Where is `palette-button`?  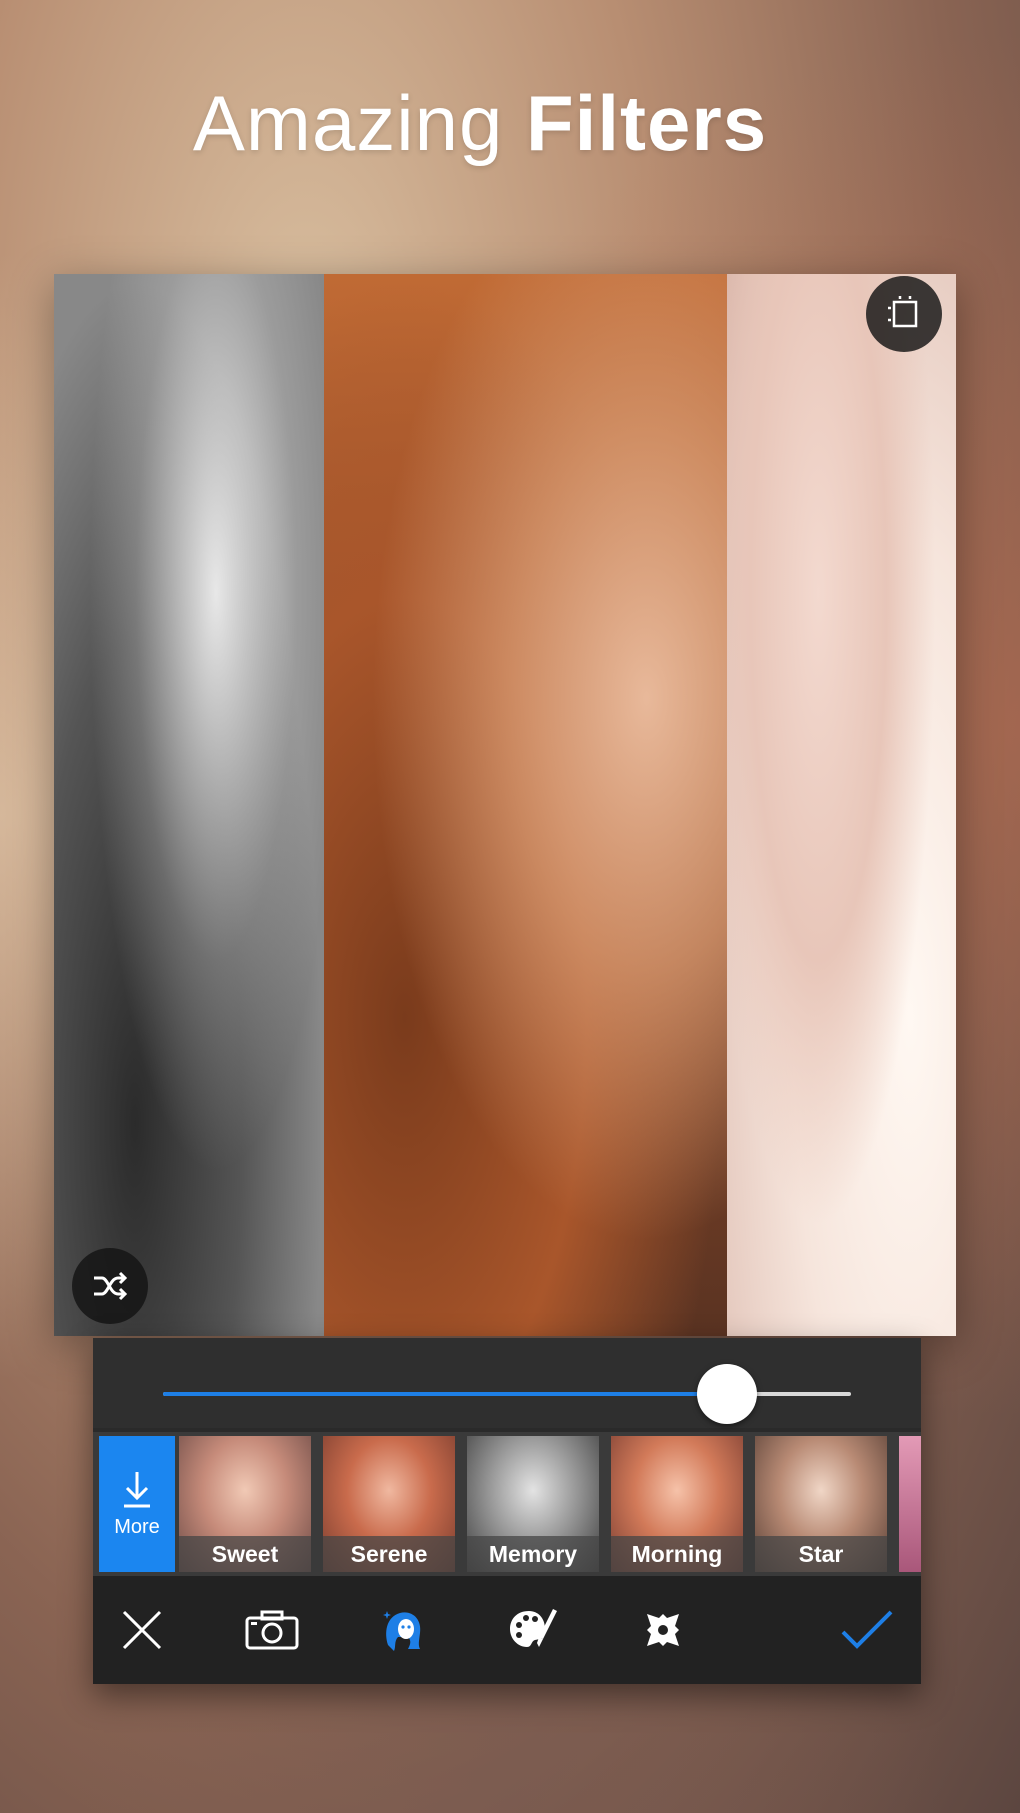 palette-button is located at coordinates (533, 1630).